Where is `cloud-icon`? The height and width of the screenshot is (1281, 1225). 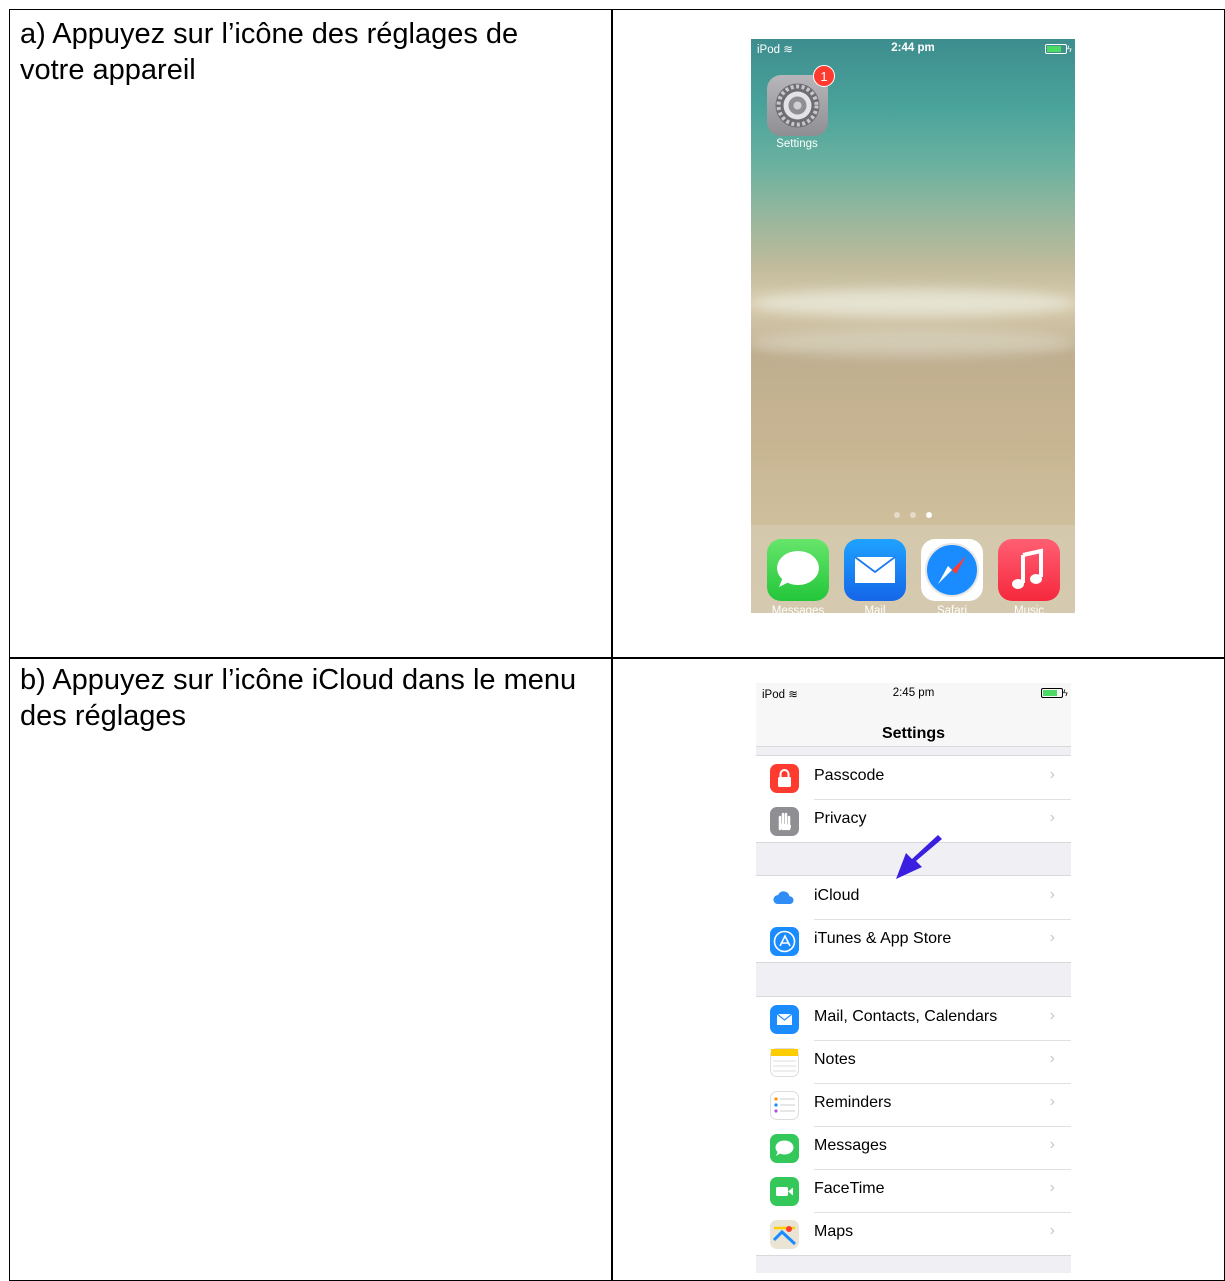
cloud-icon is located at coordinates (784, 898).